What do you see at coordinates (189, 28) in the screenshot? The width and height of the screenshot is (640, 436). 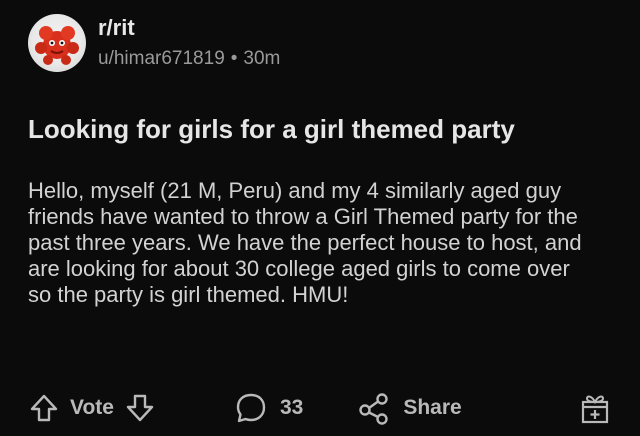 I see `subreddit-name: r/rit` at bounding box center [189, 28].